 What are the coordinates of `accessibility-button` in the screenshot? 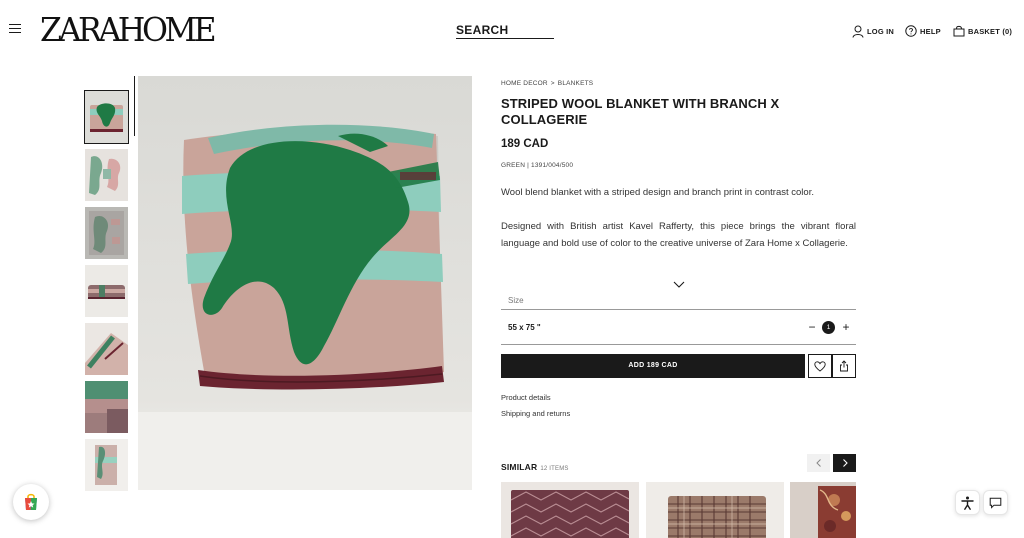 It's located at (967, 502).